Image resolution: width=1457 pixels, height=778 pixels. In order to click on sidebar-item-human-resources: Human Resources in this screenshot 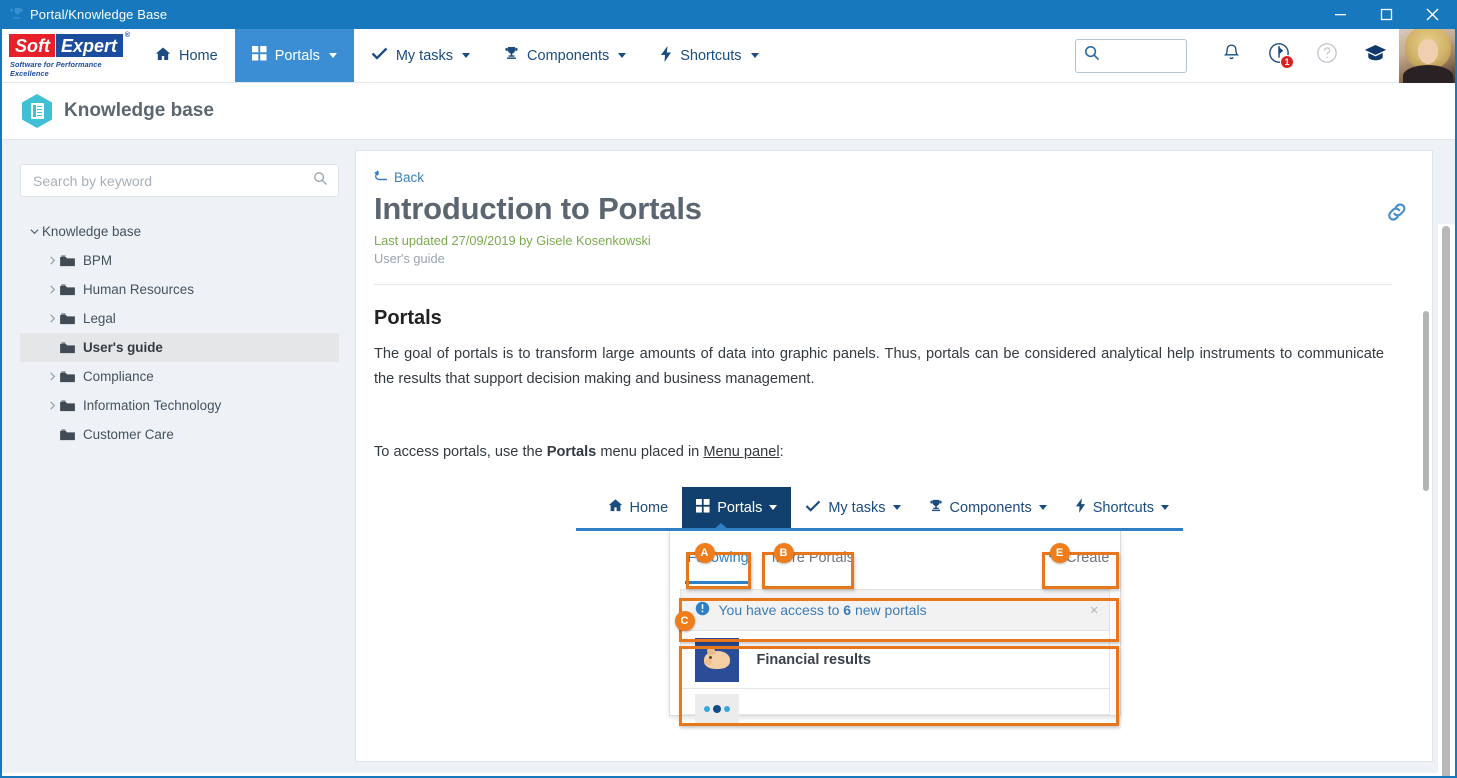, I will do `click(179, 289)`.